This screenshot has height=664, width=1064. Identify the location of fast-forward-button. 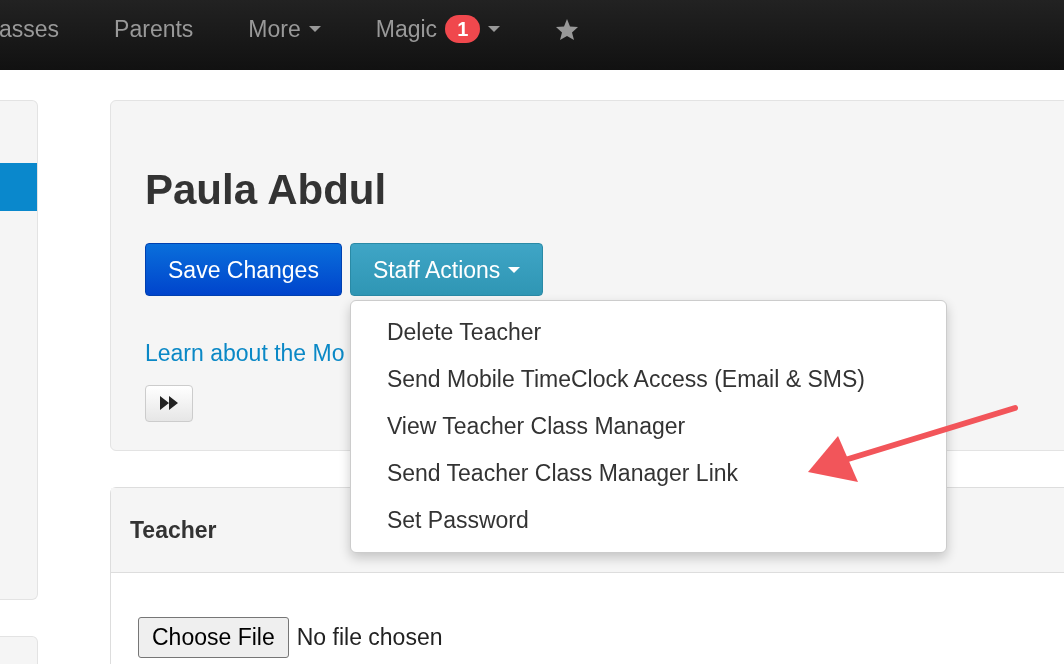
(169, 403).